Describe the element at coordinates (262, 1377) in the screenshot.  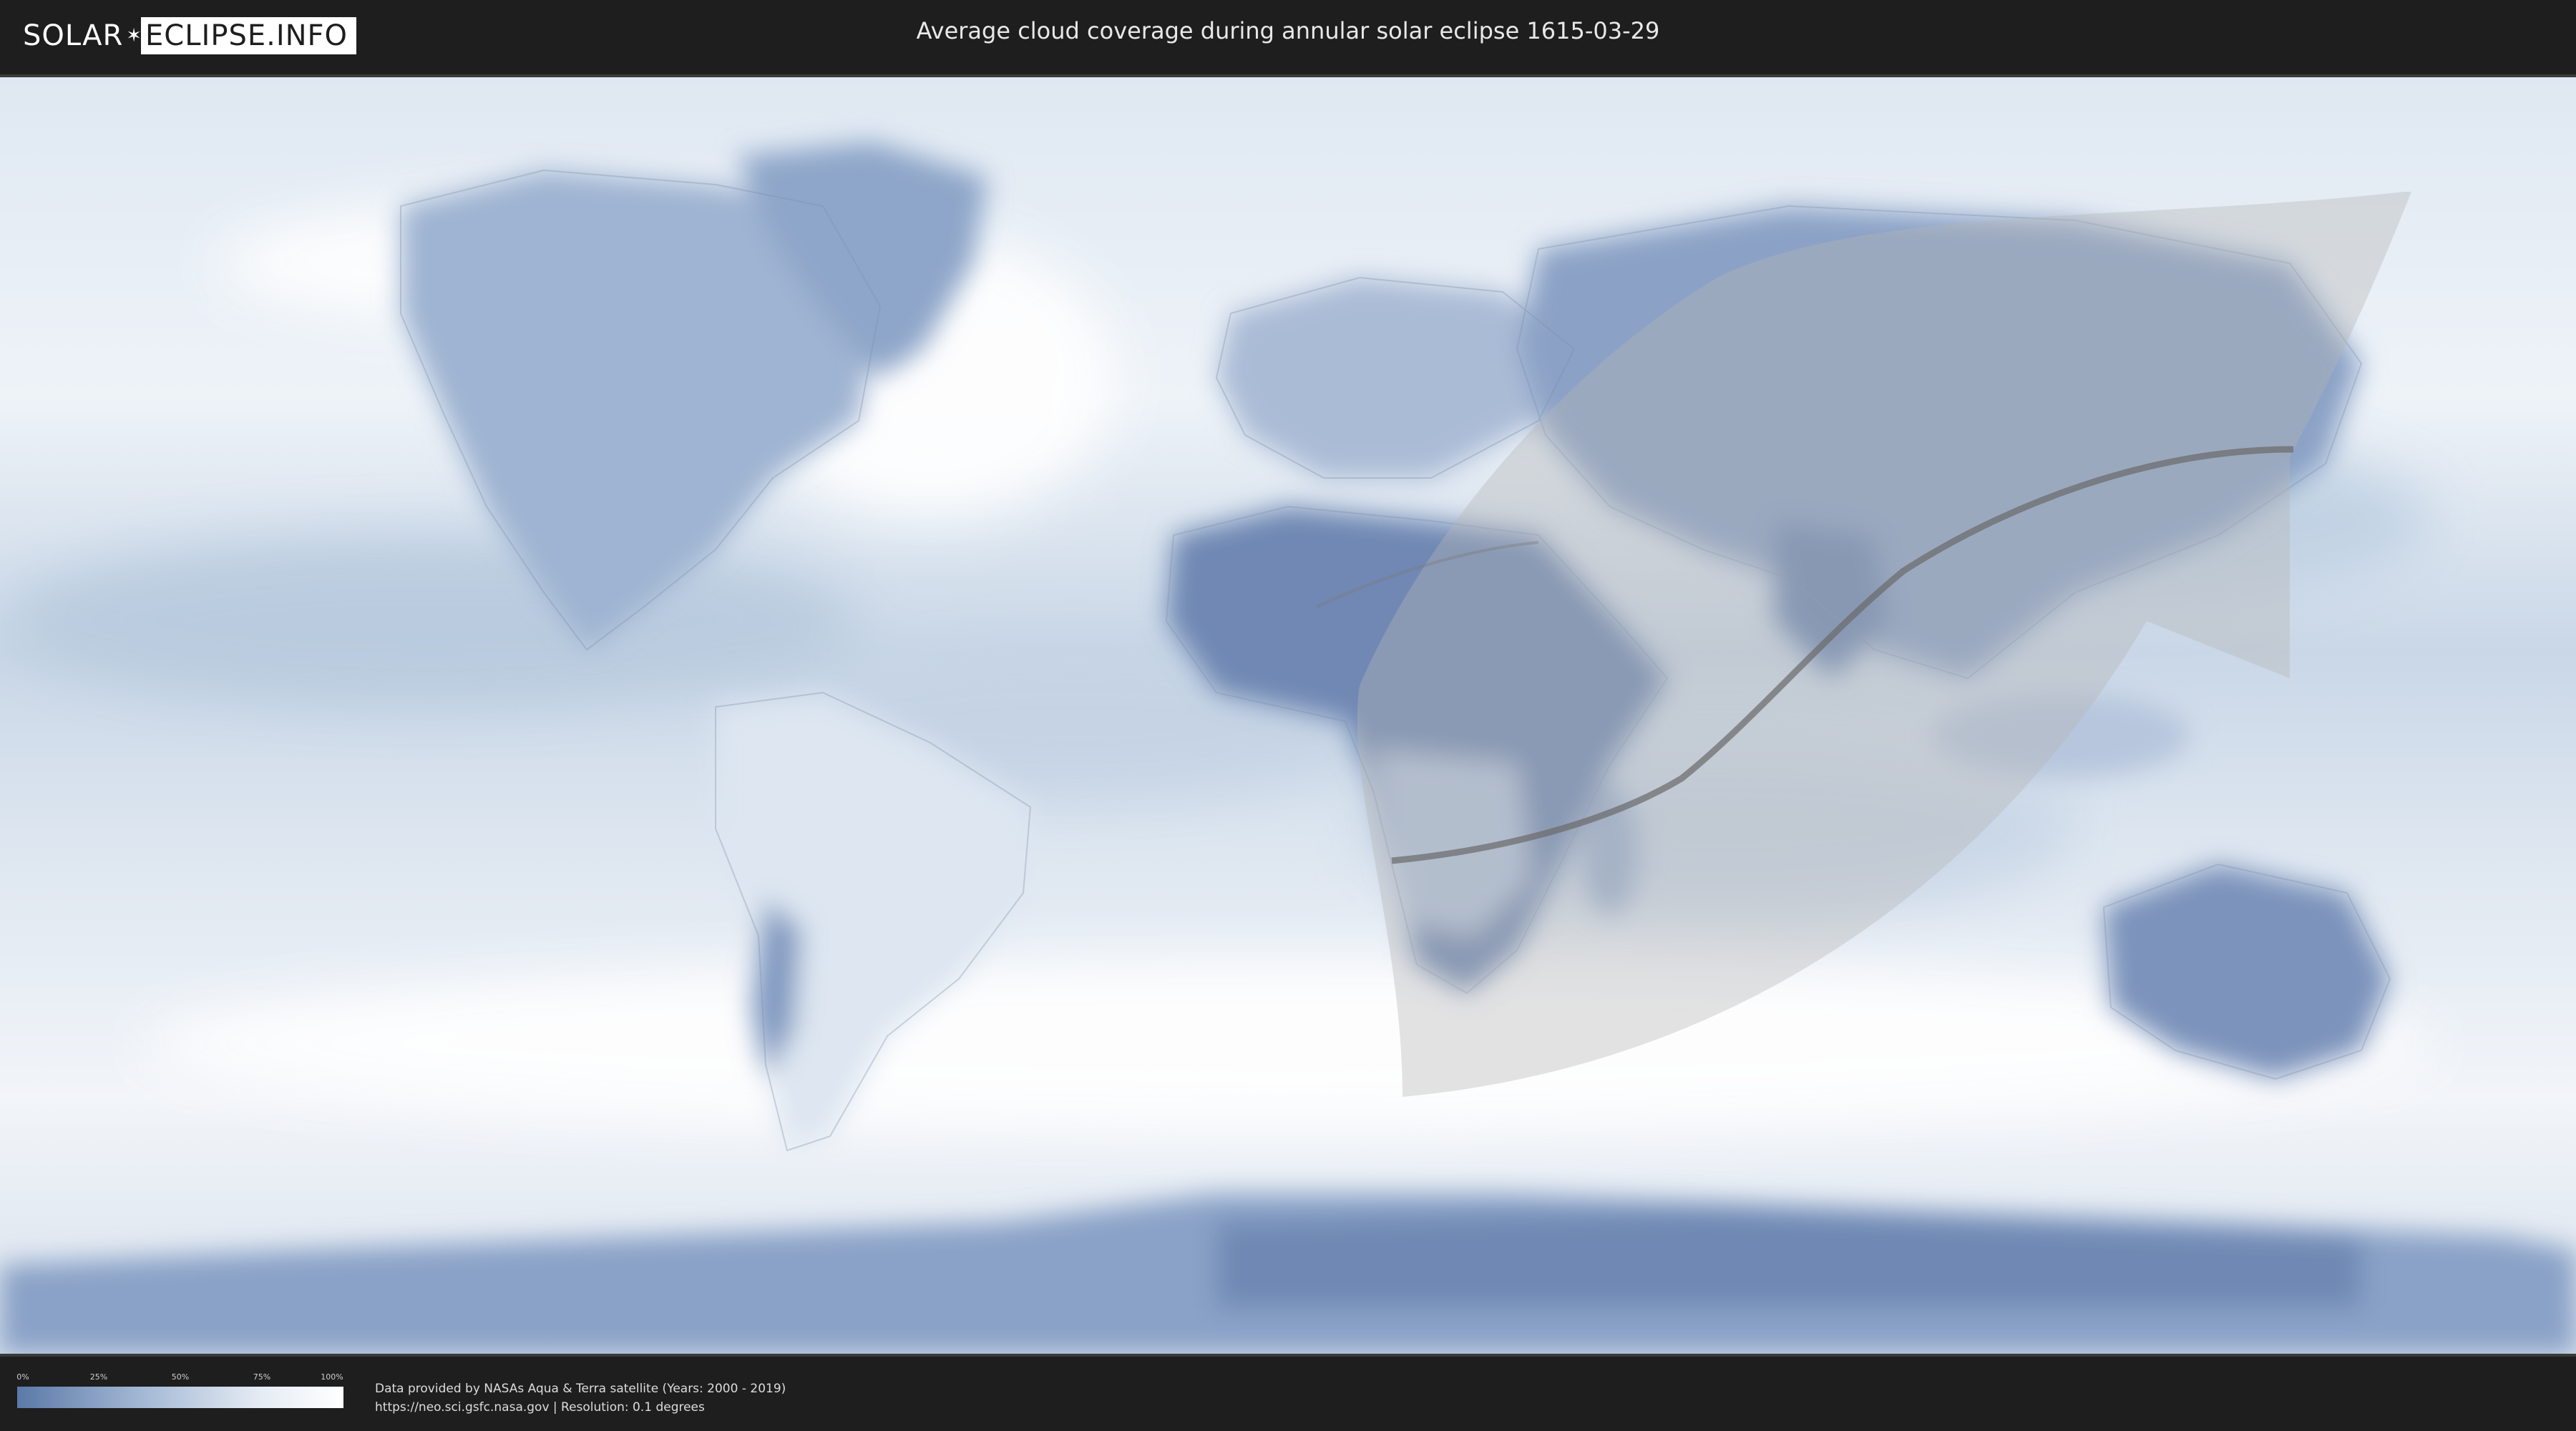
I see `legend-tick-75: 75%` at that location.